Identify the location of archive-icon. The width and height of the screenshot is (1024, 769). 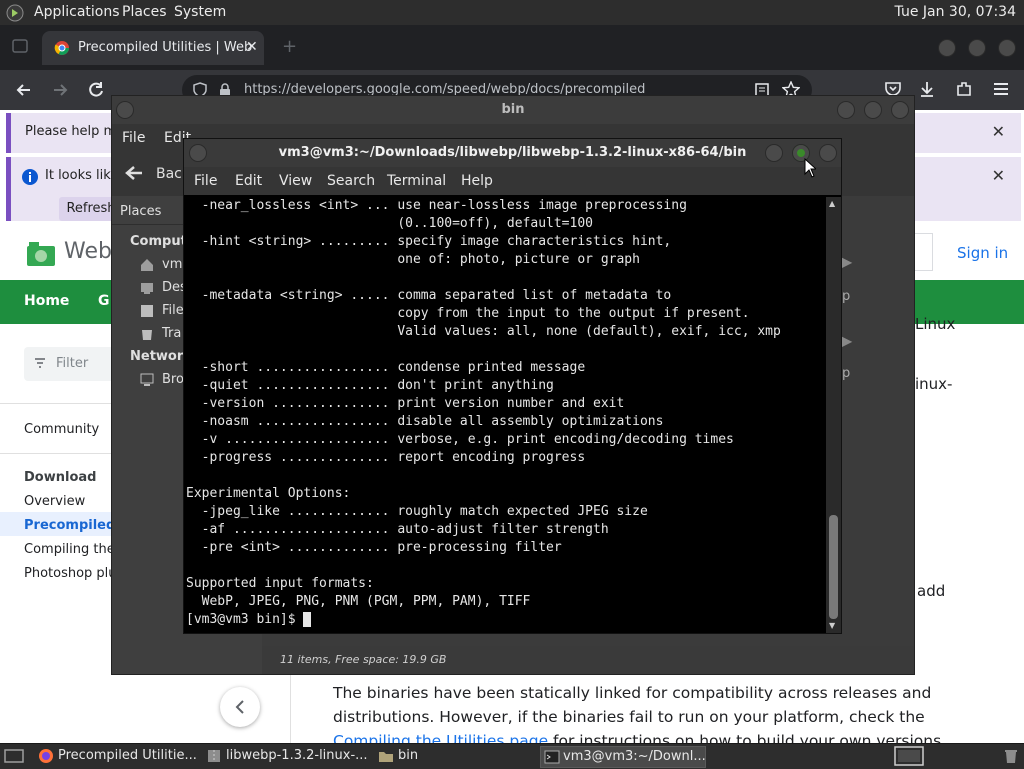
(214, 756).